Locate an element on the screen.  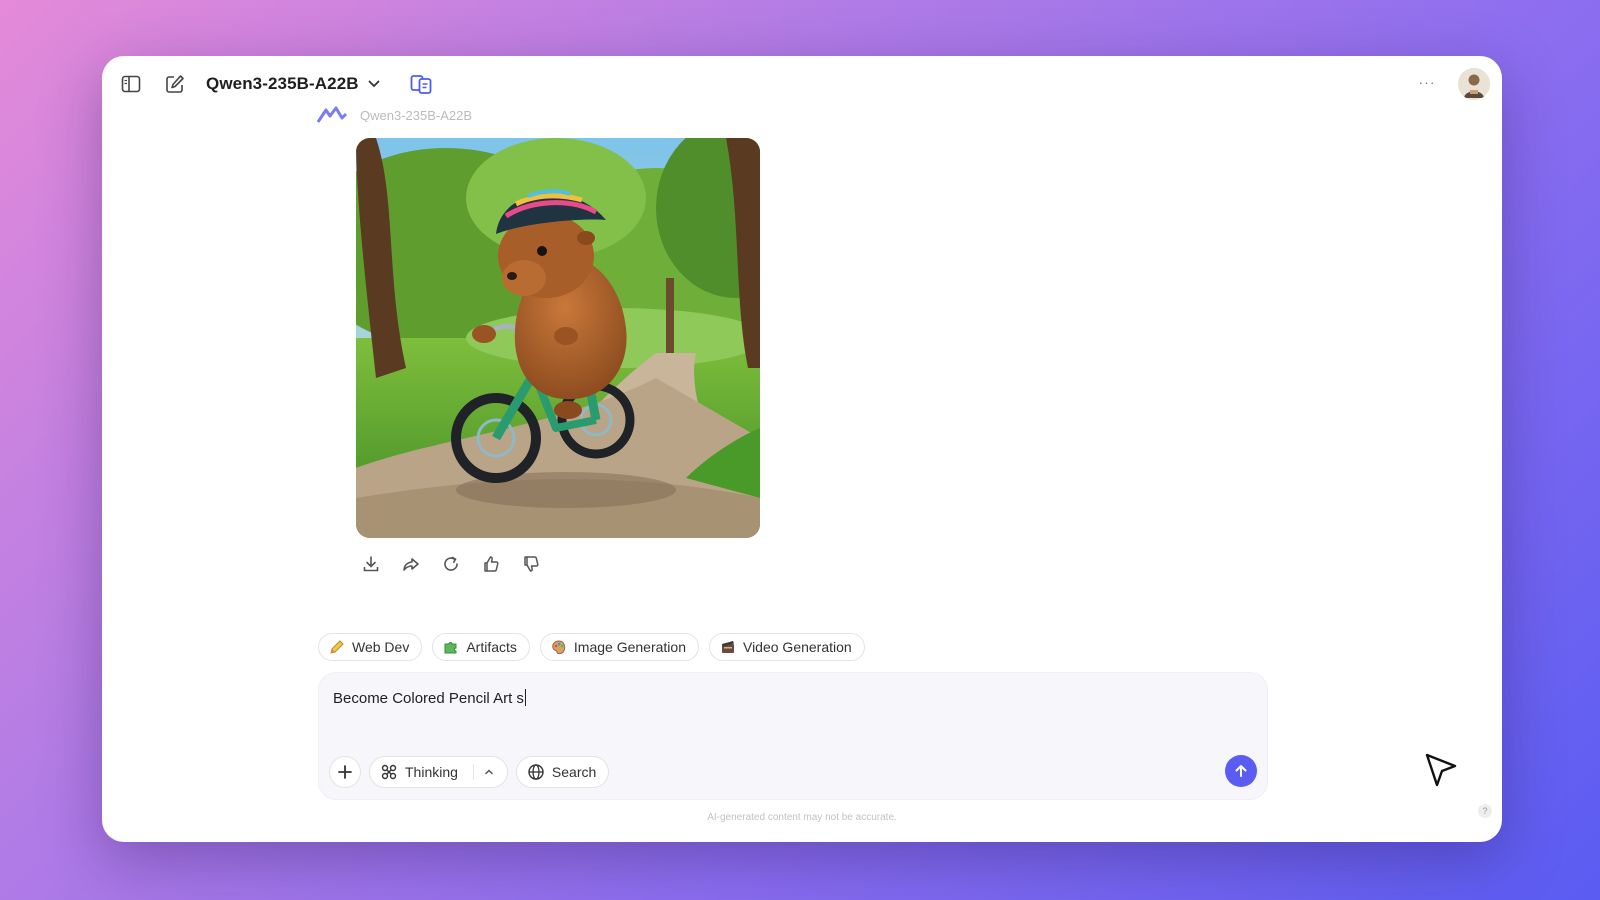
attach-plus-button is located at coordinates (345, 772).